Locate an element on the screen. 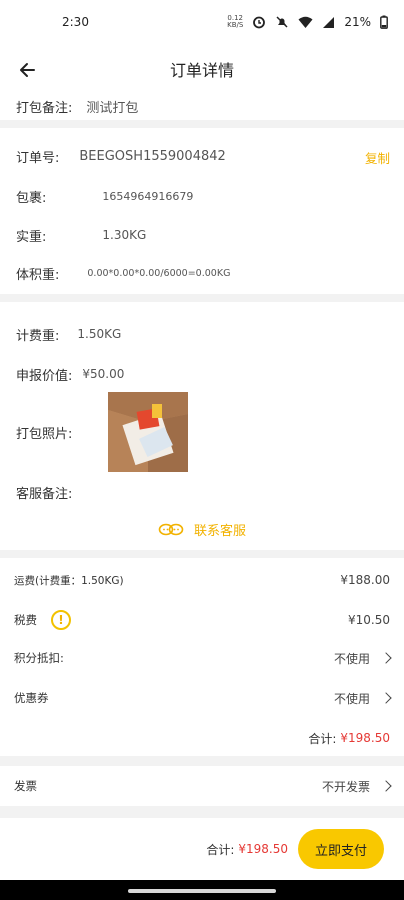 Image resolution: width=404 pixels, height=900 pixels. fees-total-value: ¥198.50 is located at coordinates (365, 738).